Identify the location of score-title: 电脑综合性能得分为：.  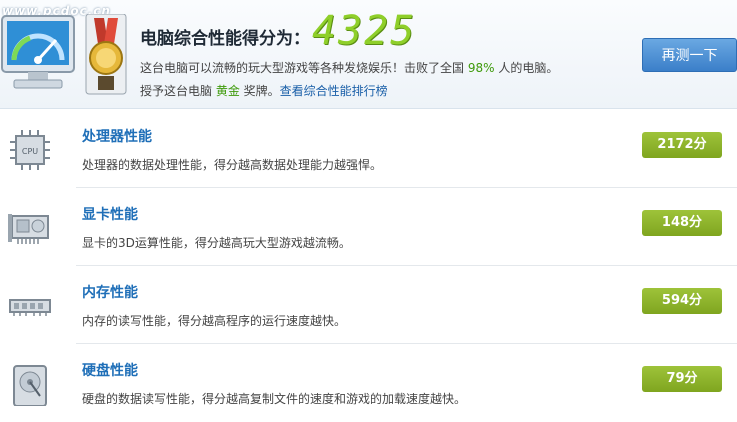
(225, 39).